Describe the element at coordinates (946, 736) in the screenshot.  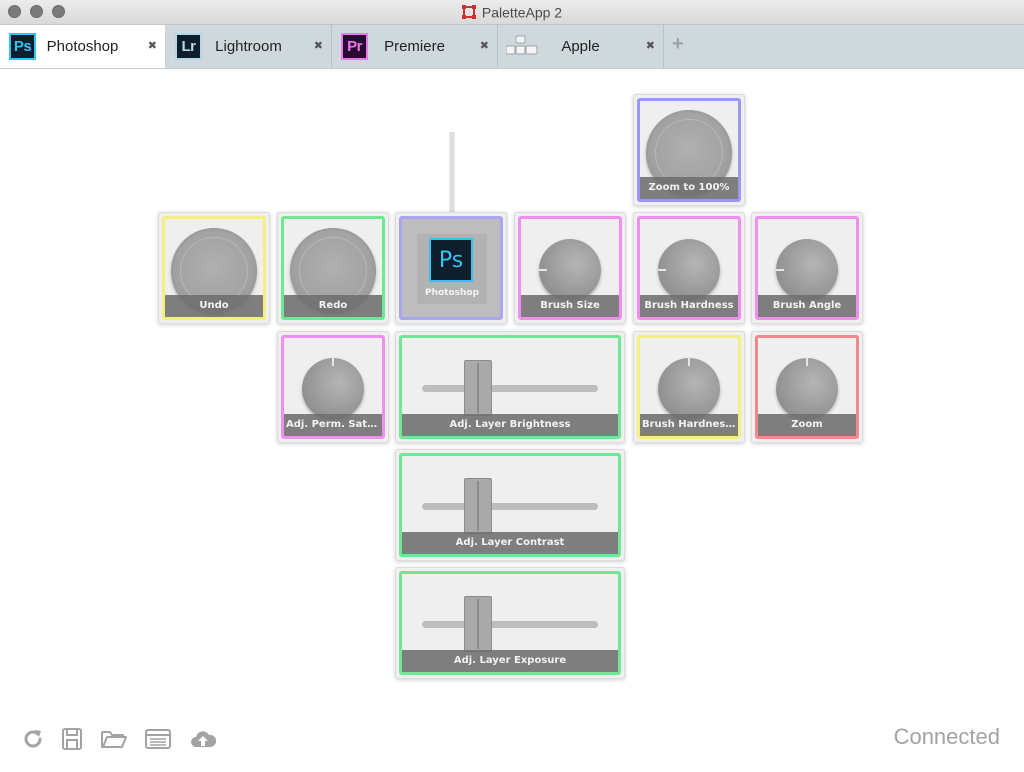
I see `connection-status: Connected` at that location.